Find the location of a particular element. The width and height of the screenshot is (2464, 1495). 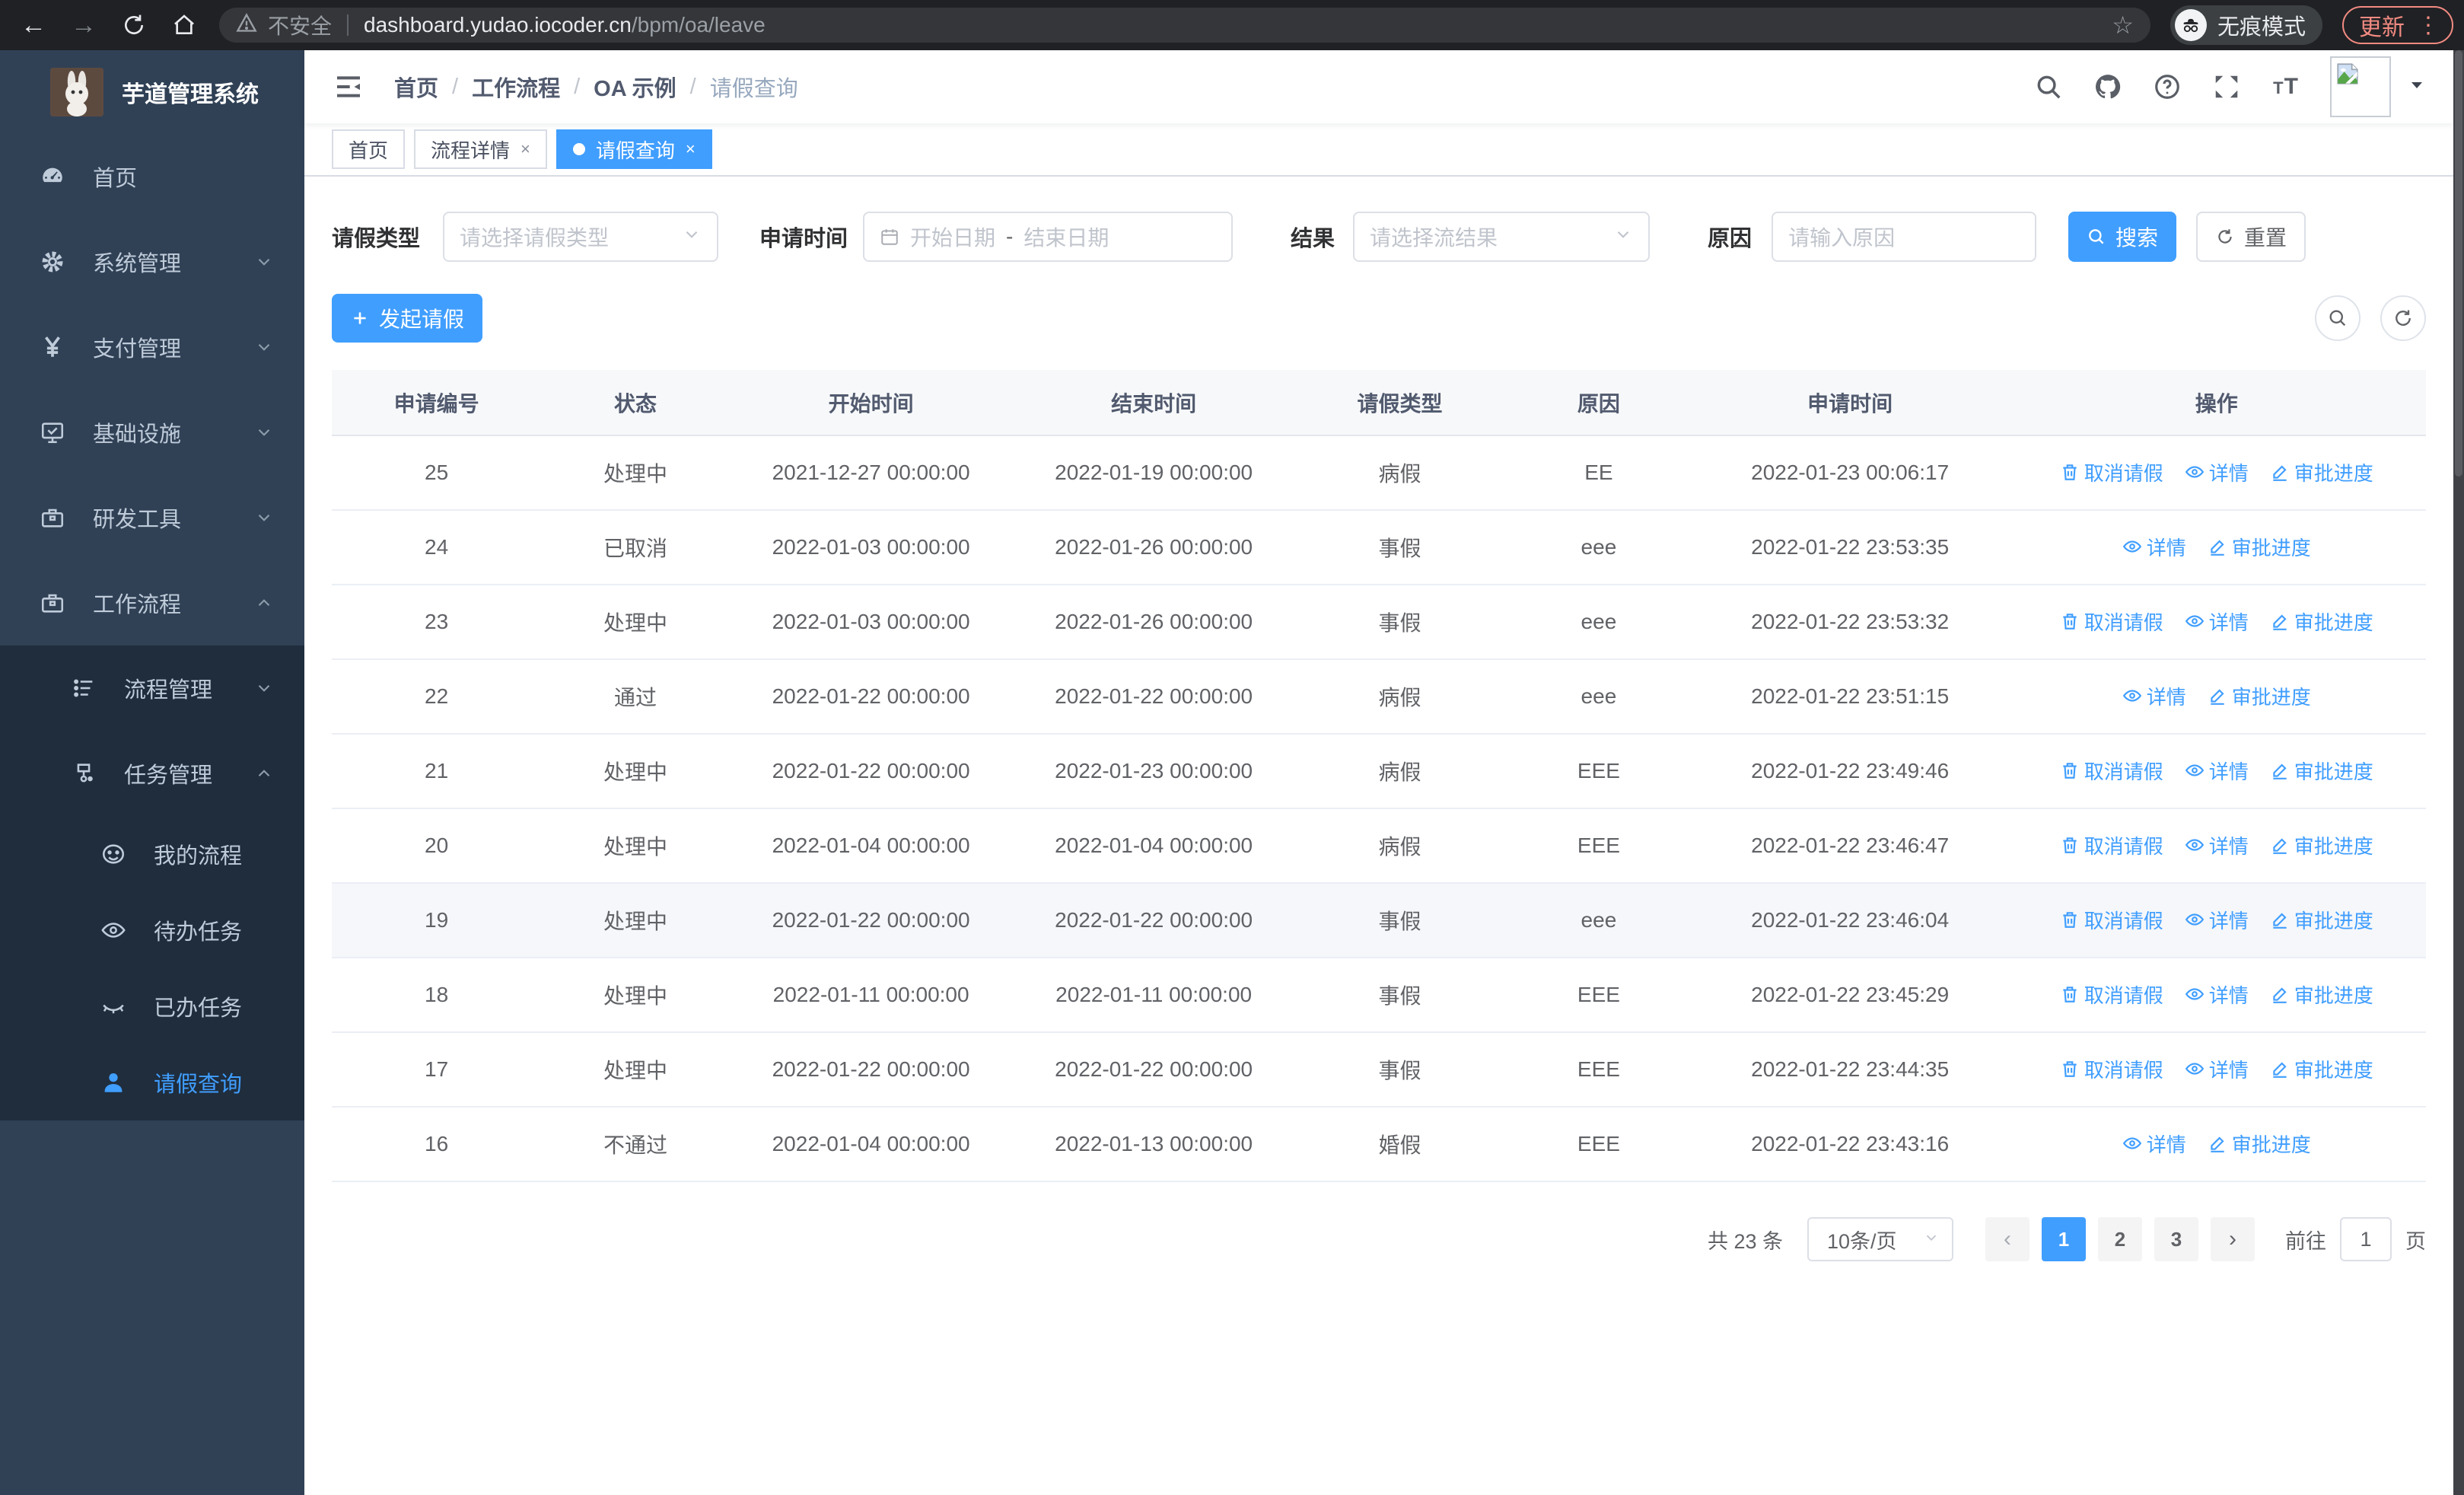

sidebar-item-任务管理: 任务管理 is located at coordinates (152, 774).